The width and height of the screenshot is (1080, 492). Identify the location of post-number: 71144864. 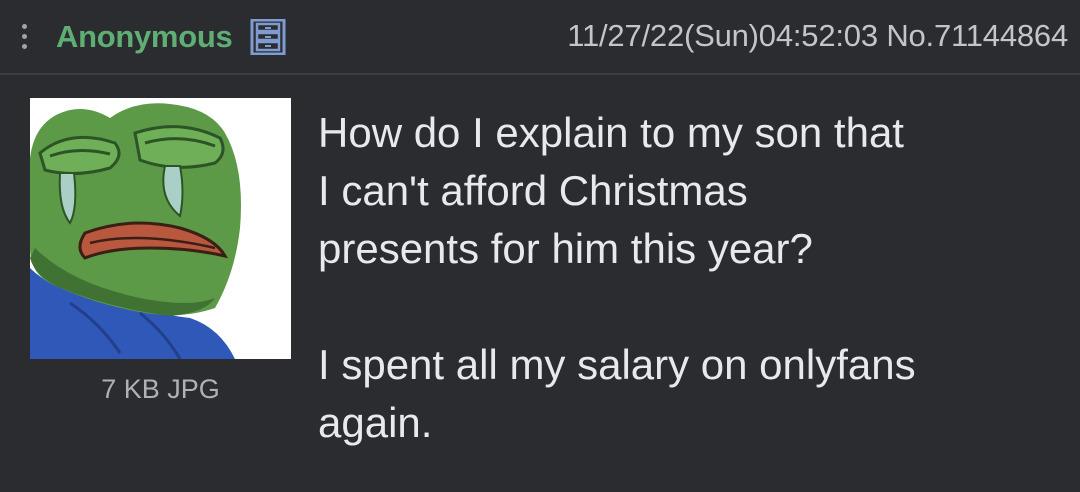
(1001, 35).